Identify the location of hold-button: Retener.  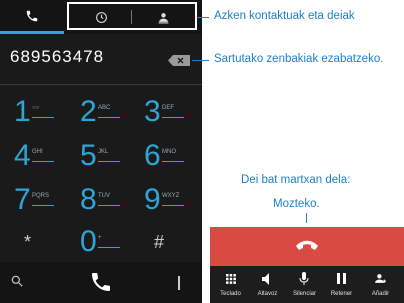
(341, 284).